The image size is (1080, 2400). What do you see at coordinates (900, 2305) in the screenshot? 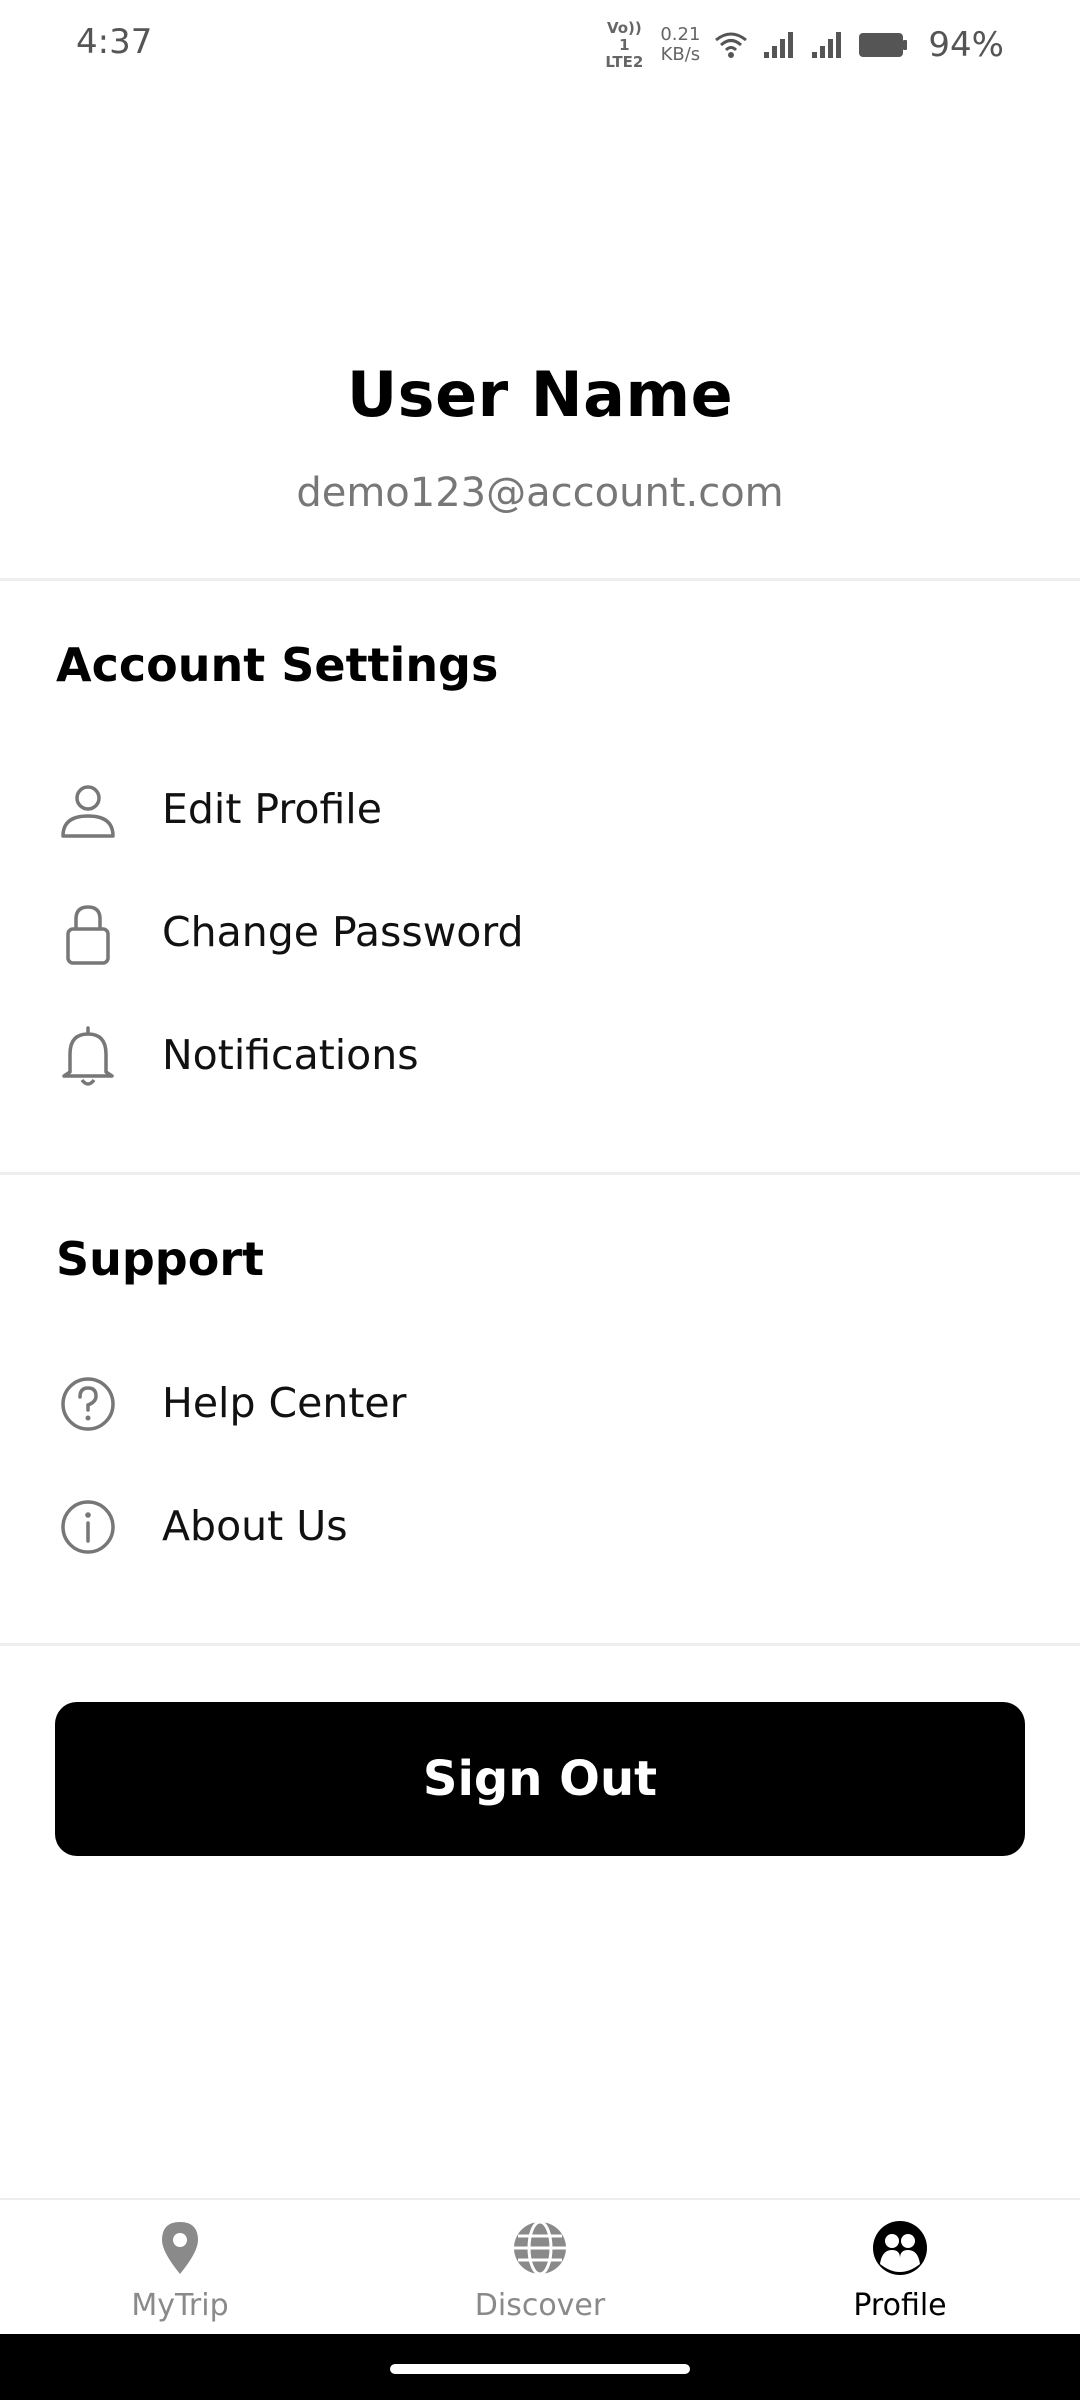
I see `nav-label: Profile` at bounding box center [900, 2305].